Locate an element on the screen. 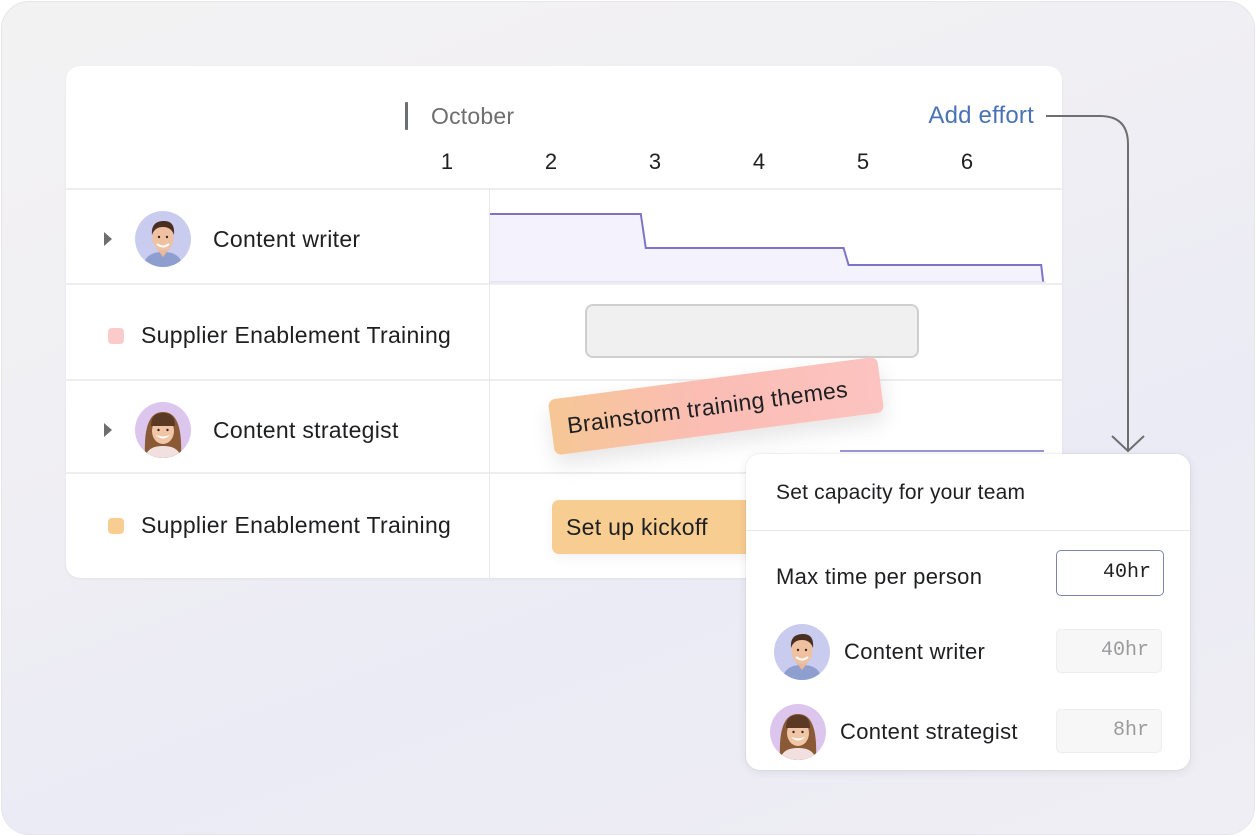 This screenshot has height=836, width=1256. row-divider is located at coordinates (564, 380).